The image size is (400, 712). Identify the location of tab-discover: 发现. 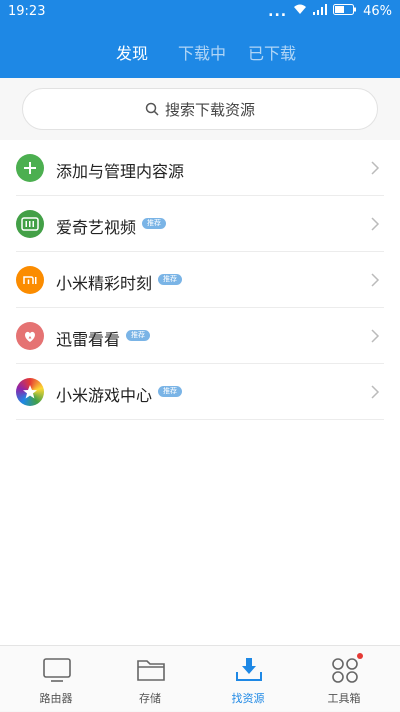
(132, 52).